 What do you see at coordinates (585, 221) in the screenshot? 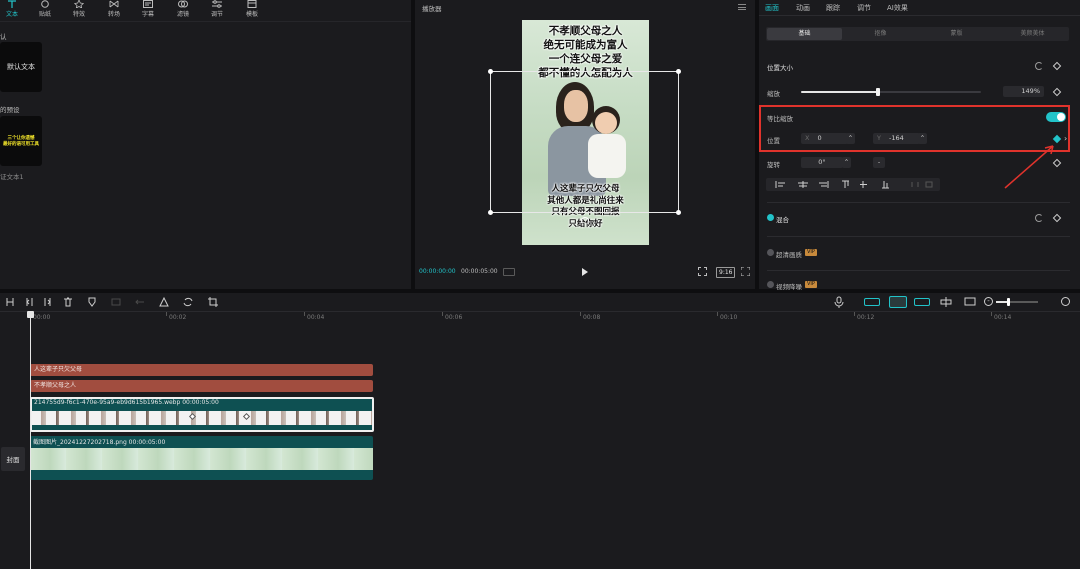
I see `rotate-handle` at bounding box center [585, 221].